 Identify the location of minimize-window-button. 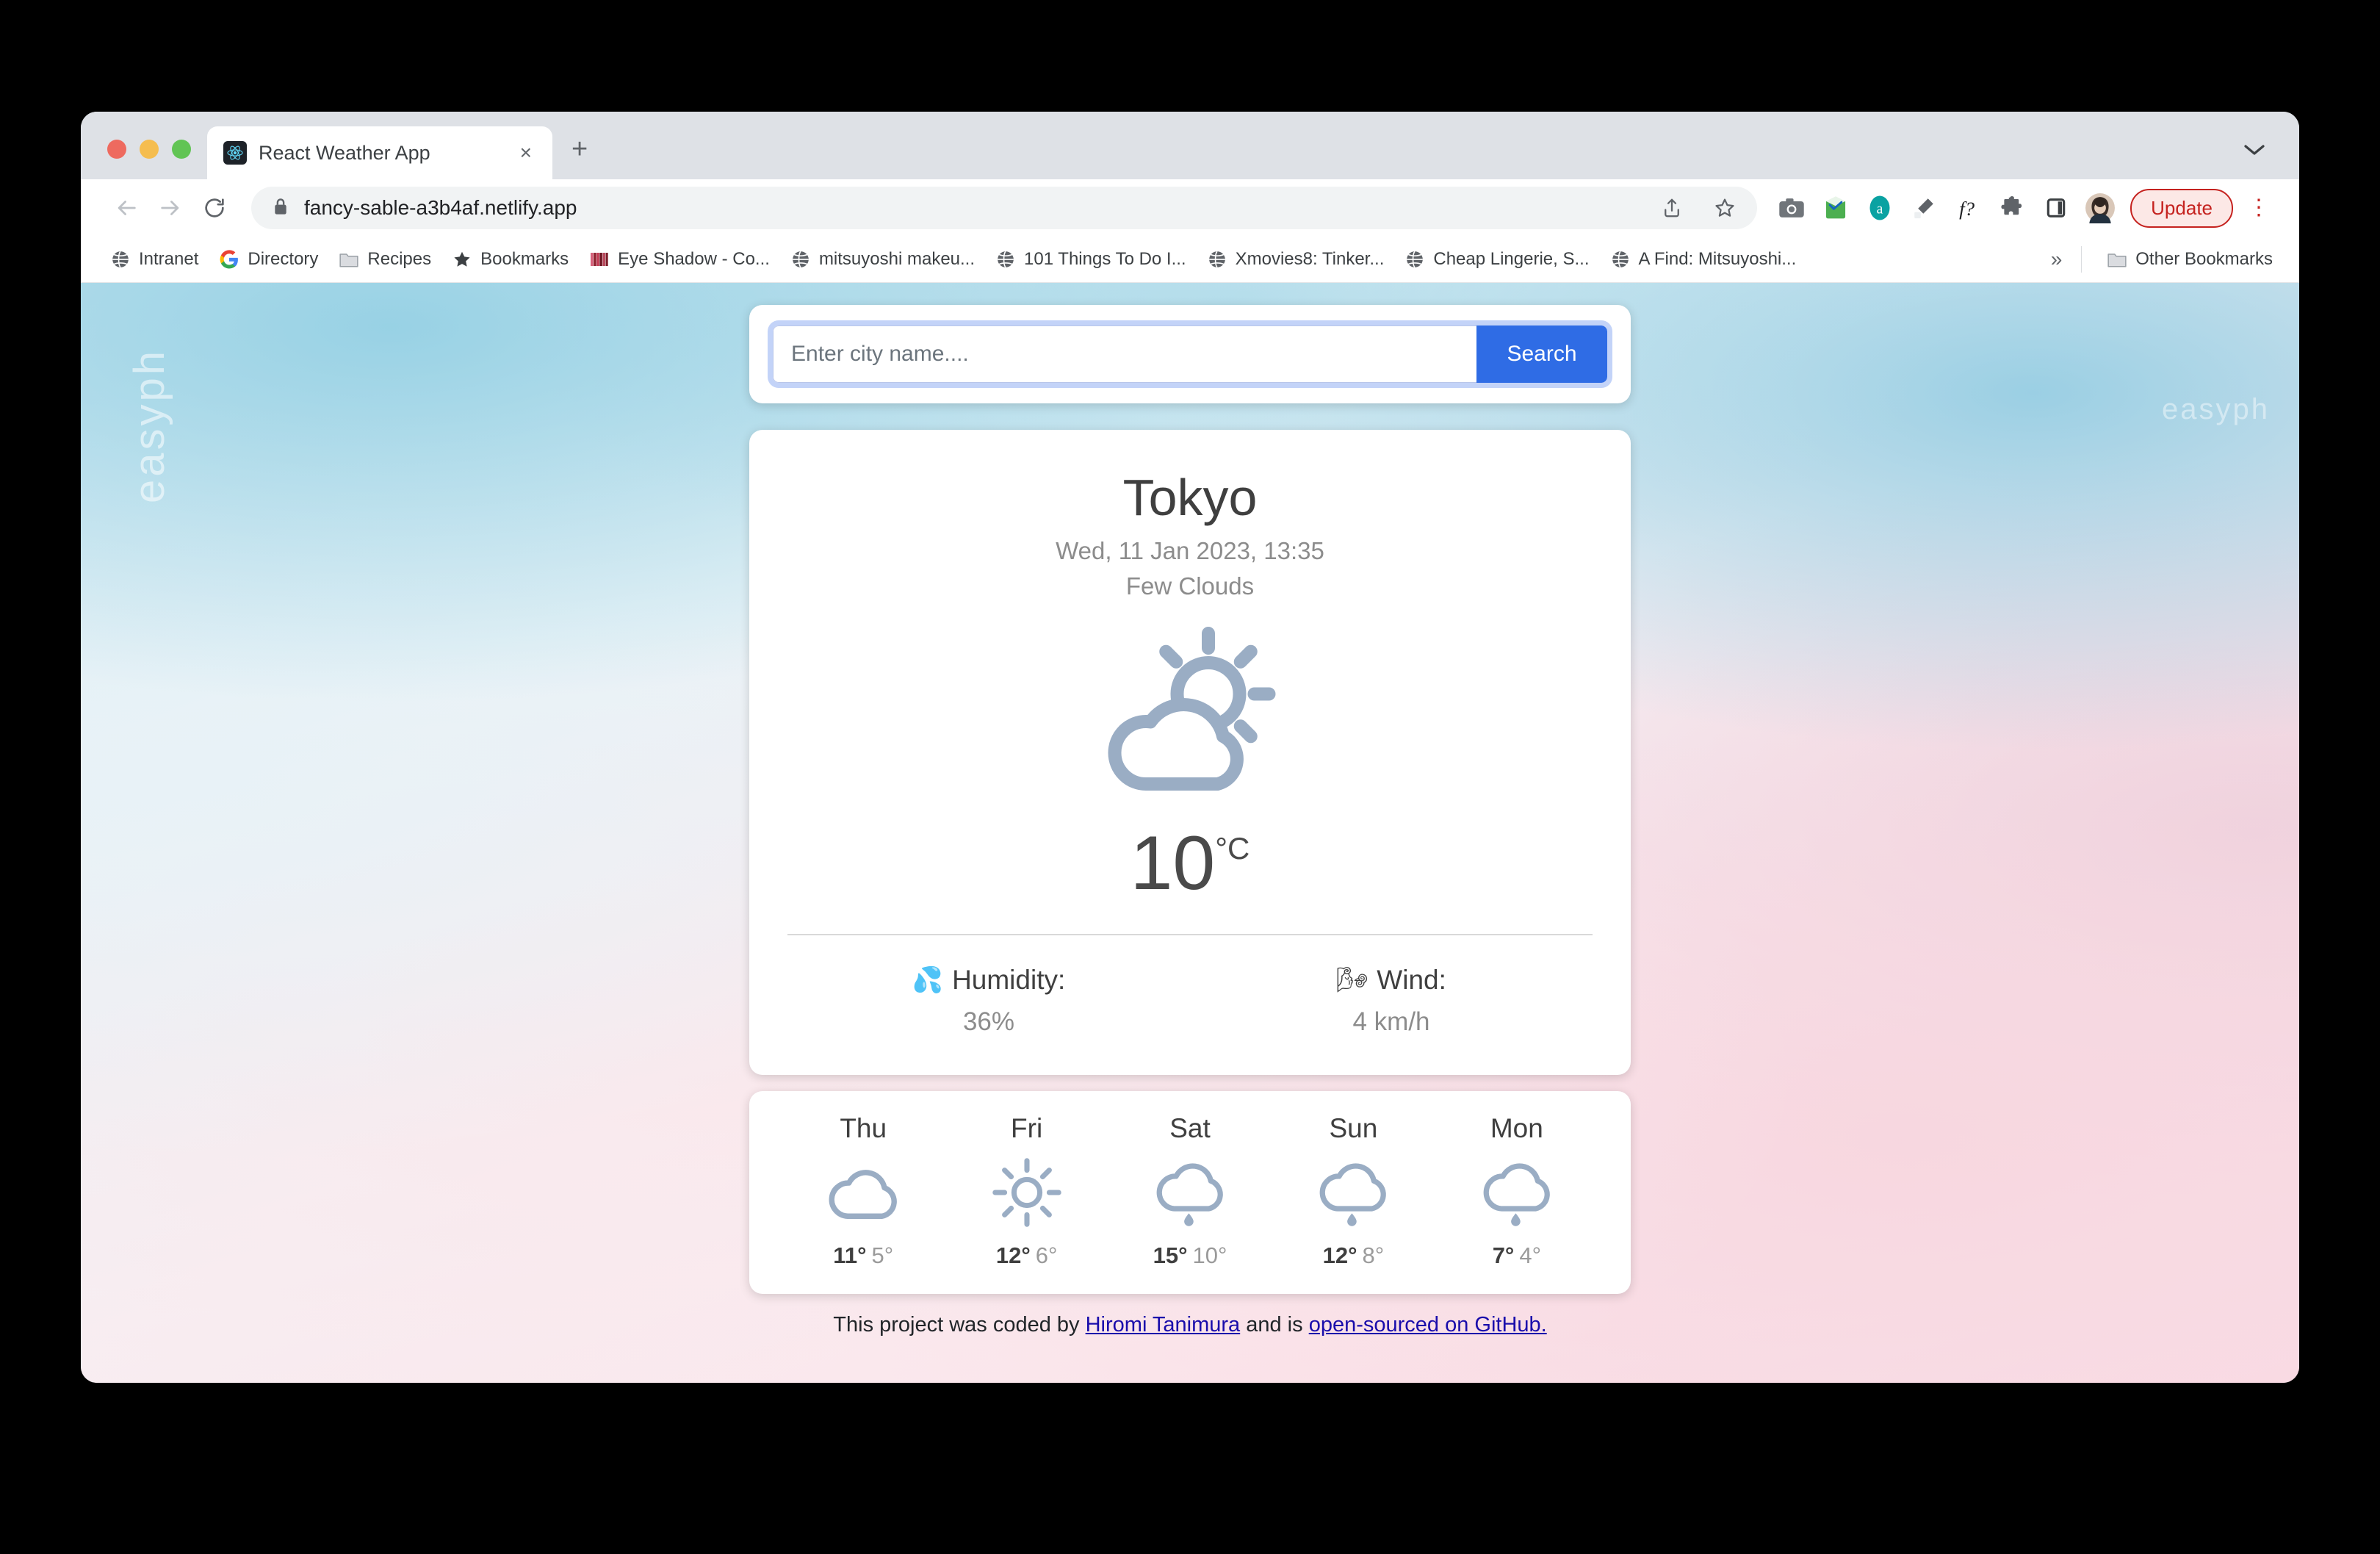
(149, 149).